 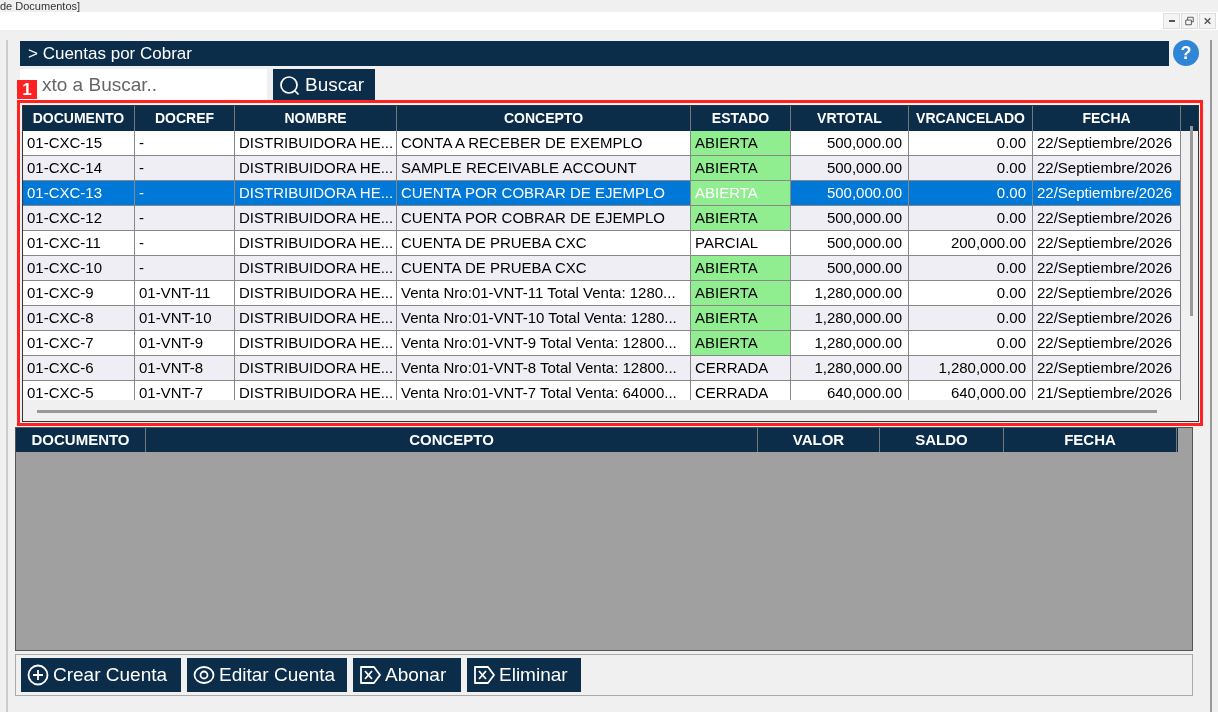 I want to click on table-row: 01-CXC-13 - DISTRIBUIDORA HE... CUENTA POR COBRAR DE EJEMPLO ABIERTA 500,000.00 0.00 22/Septiembre/2026, so click(x=602, y=193).